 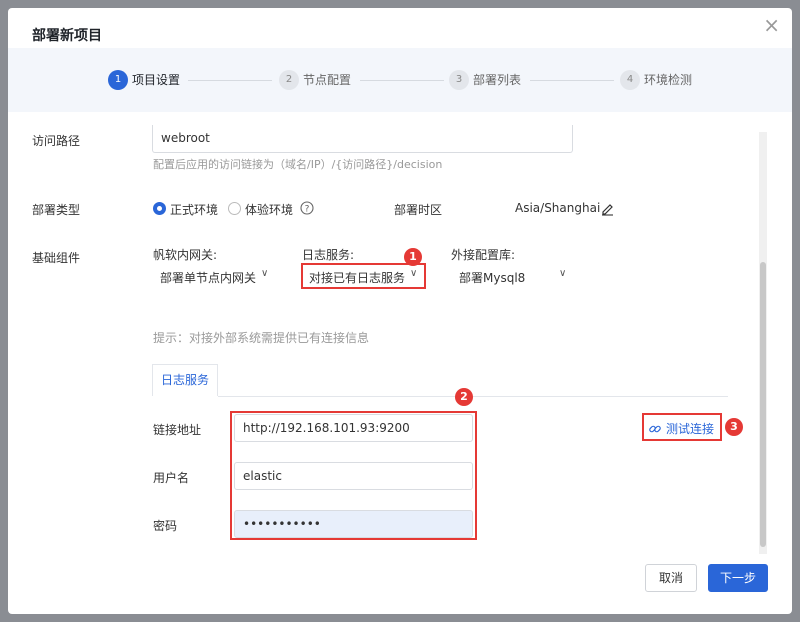 I want to click on annotation-2: 2, so click(x=464, y=397).